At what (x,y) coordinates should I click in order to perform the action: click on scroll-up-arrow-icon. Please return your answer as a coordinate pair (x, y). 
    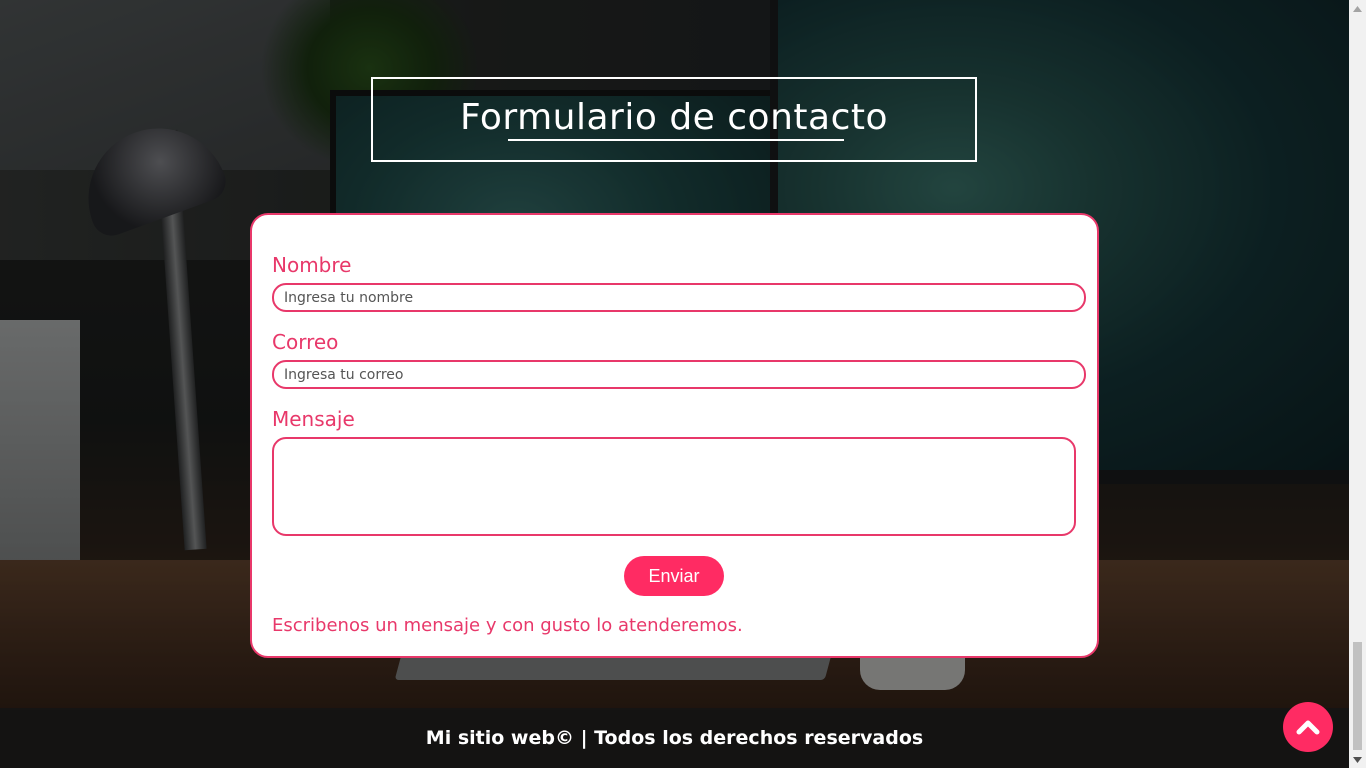
    Looking at the image, I should click on (1357, 8).